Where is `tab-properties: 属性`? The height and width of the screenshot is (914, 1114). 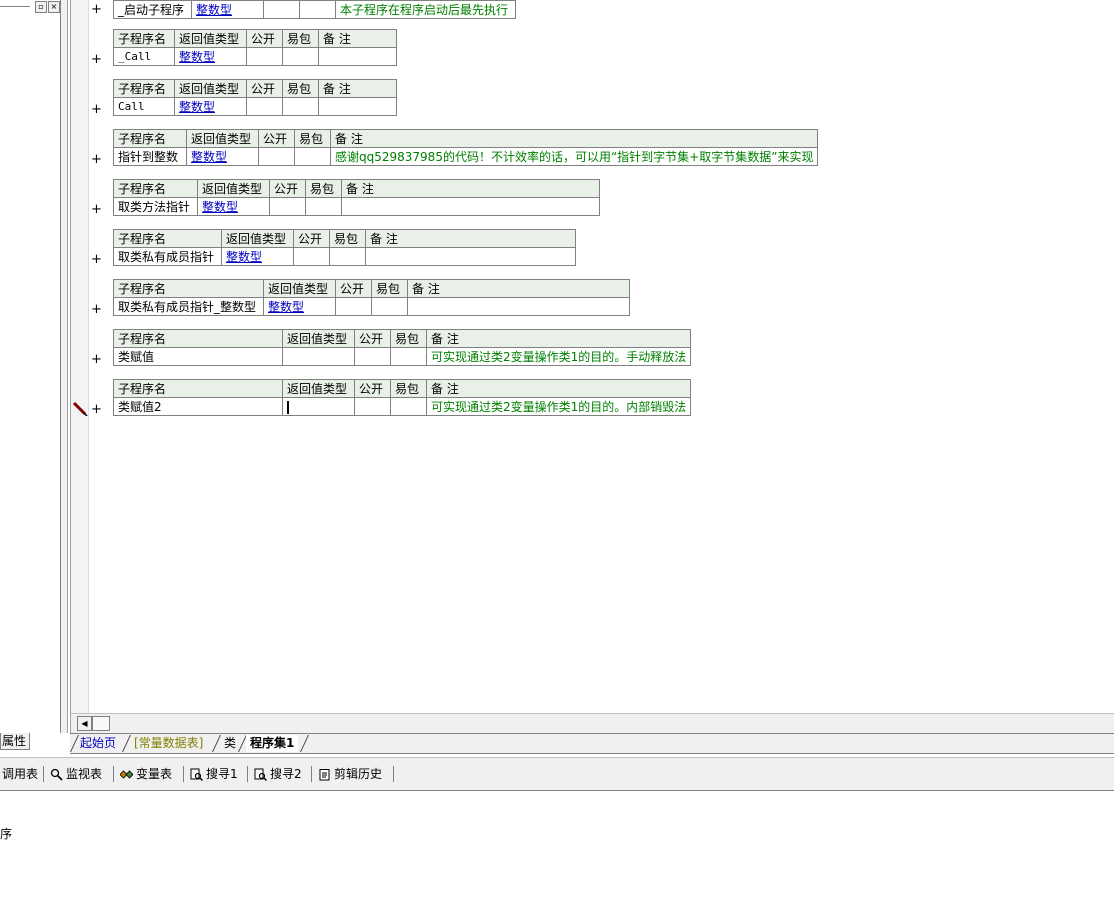
tab-properties: 属性 is located at coordinates (15, 741).